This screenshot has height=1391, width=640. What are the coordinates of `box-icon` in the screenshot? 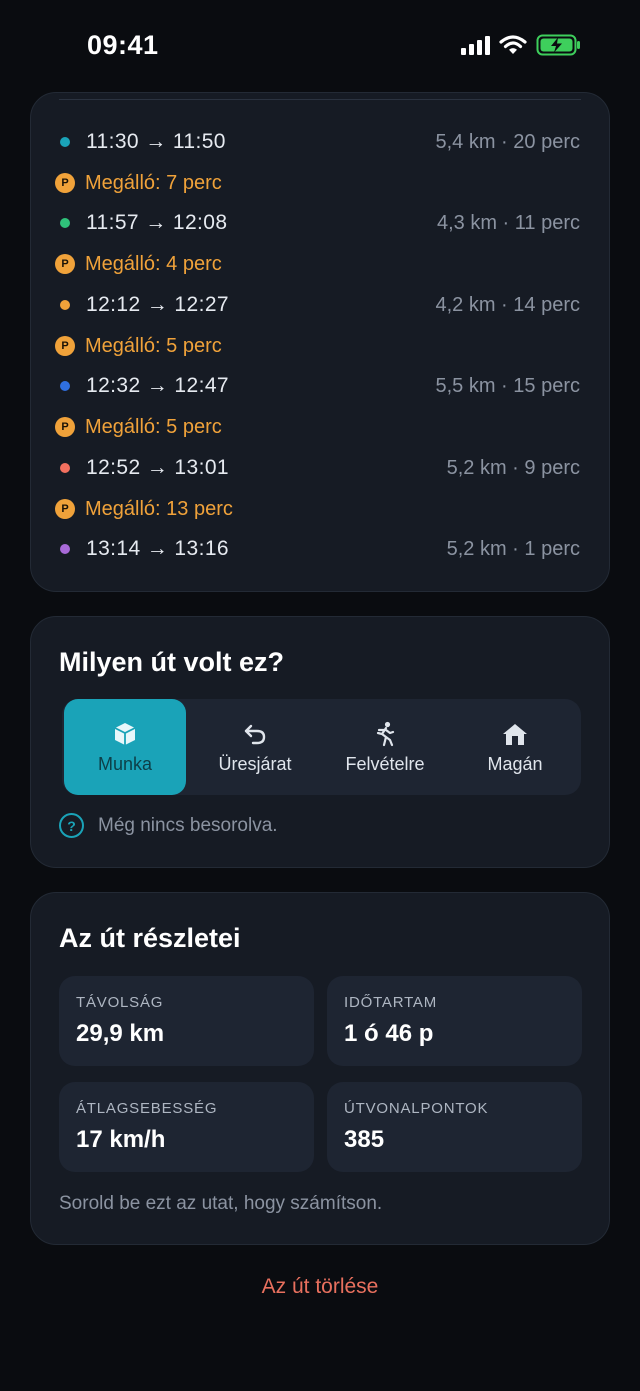 It's located at (125, 734).